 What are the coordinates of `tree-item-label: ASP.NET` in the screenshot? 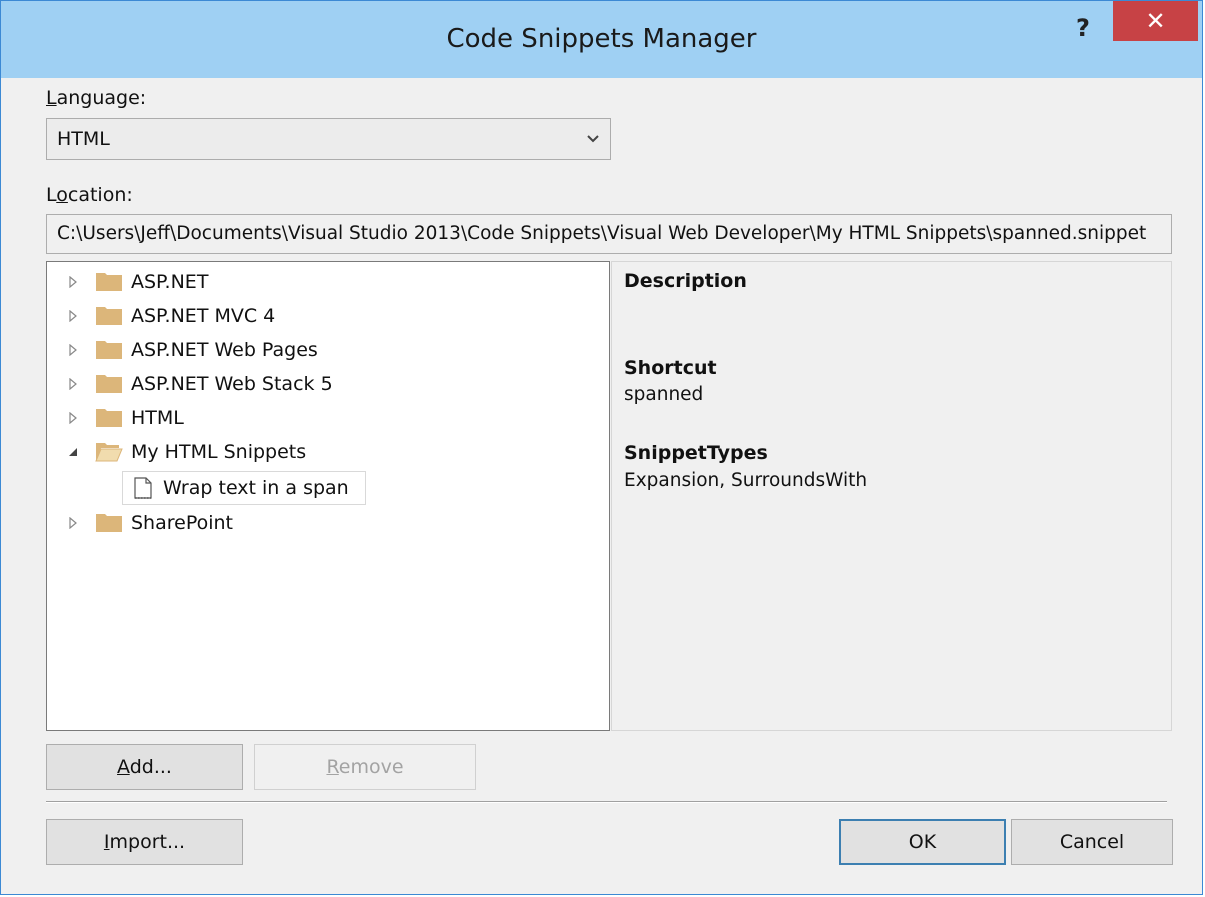 It's located at (170, 282).